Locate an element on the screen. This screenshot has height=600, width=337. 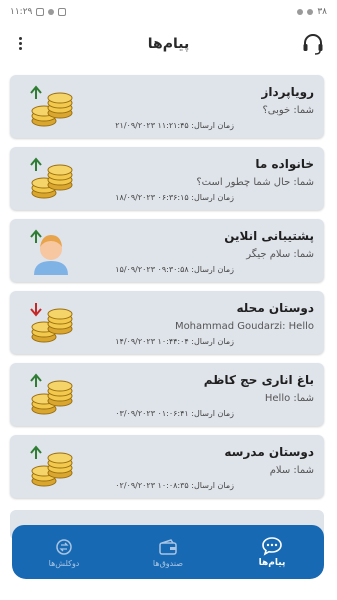
nav-item-exchange: دوکلش‌ها is located at coordinates (64, 552).